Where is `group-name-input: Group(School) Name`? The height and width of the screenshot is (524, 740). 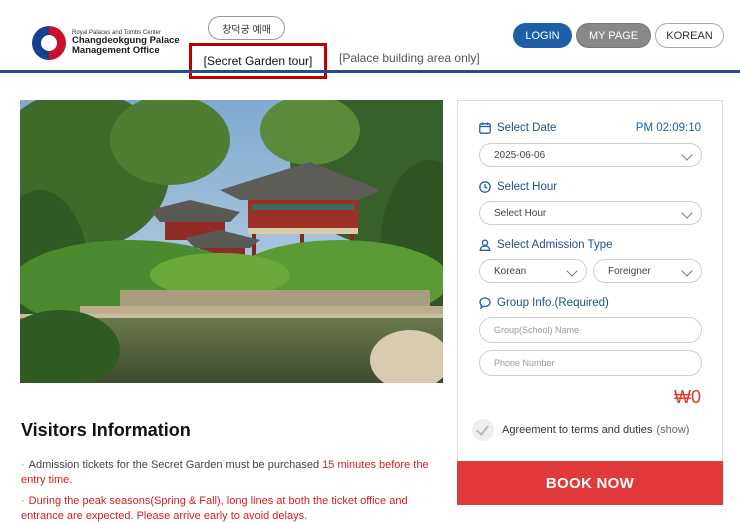 group-name-input: Group(School) Name is located at coordinates (590, 330).